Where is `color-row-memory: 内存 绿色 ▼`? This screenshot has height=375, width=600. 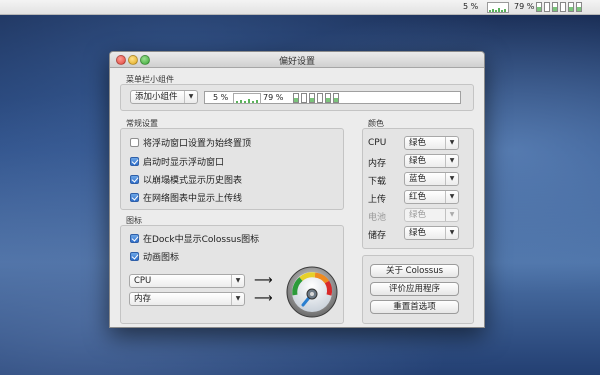
color-row-memory: 内存 绿色 ▼ is located at coordinates (415, 161).